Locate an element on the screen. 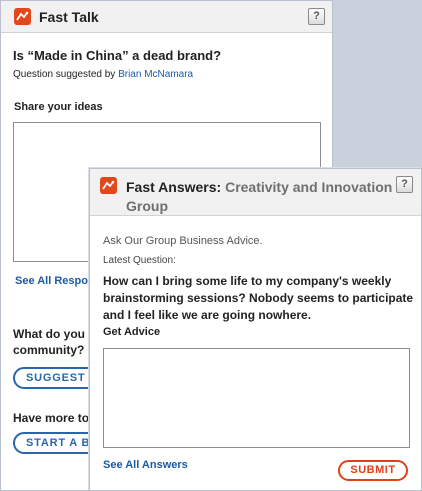 The image size is (422, 491). see-all-responses-link: See All Respo is located at coordinates (51, 281).